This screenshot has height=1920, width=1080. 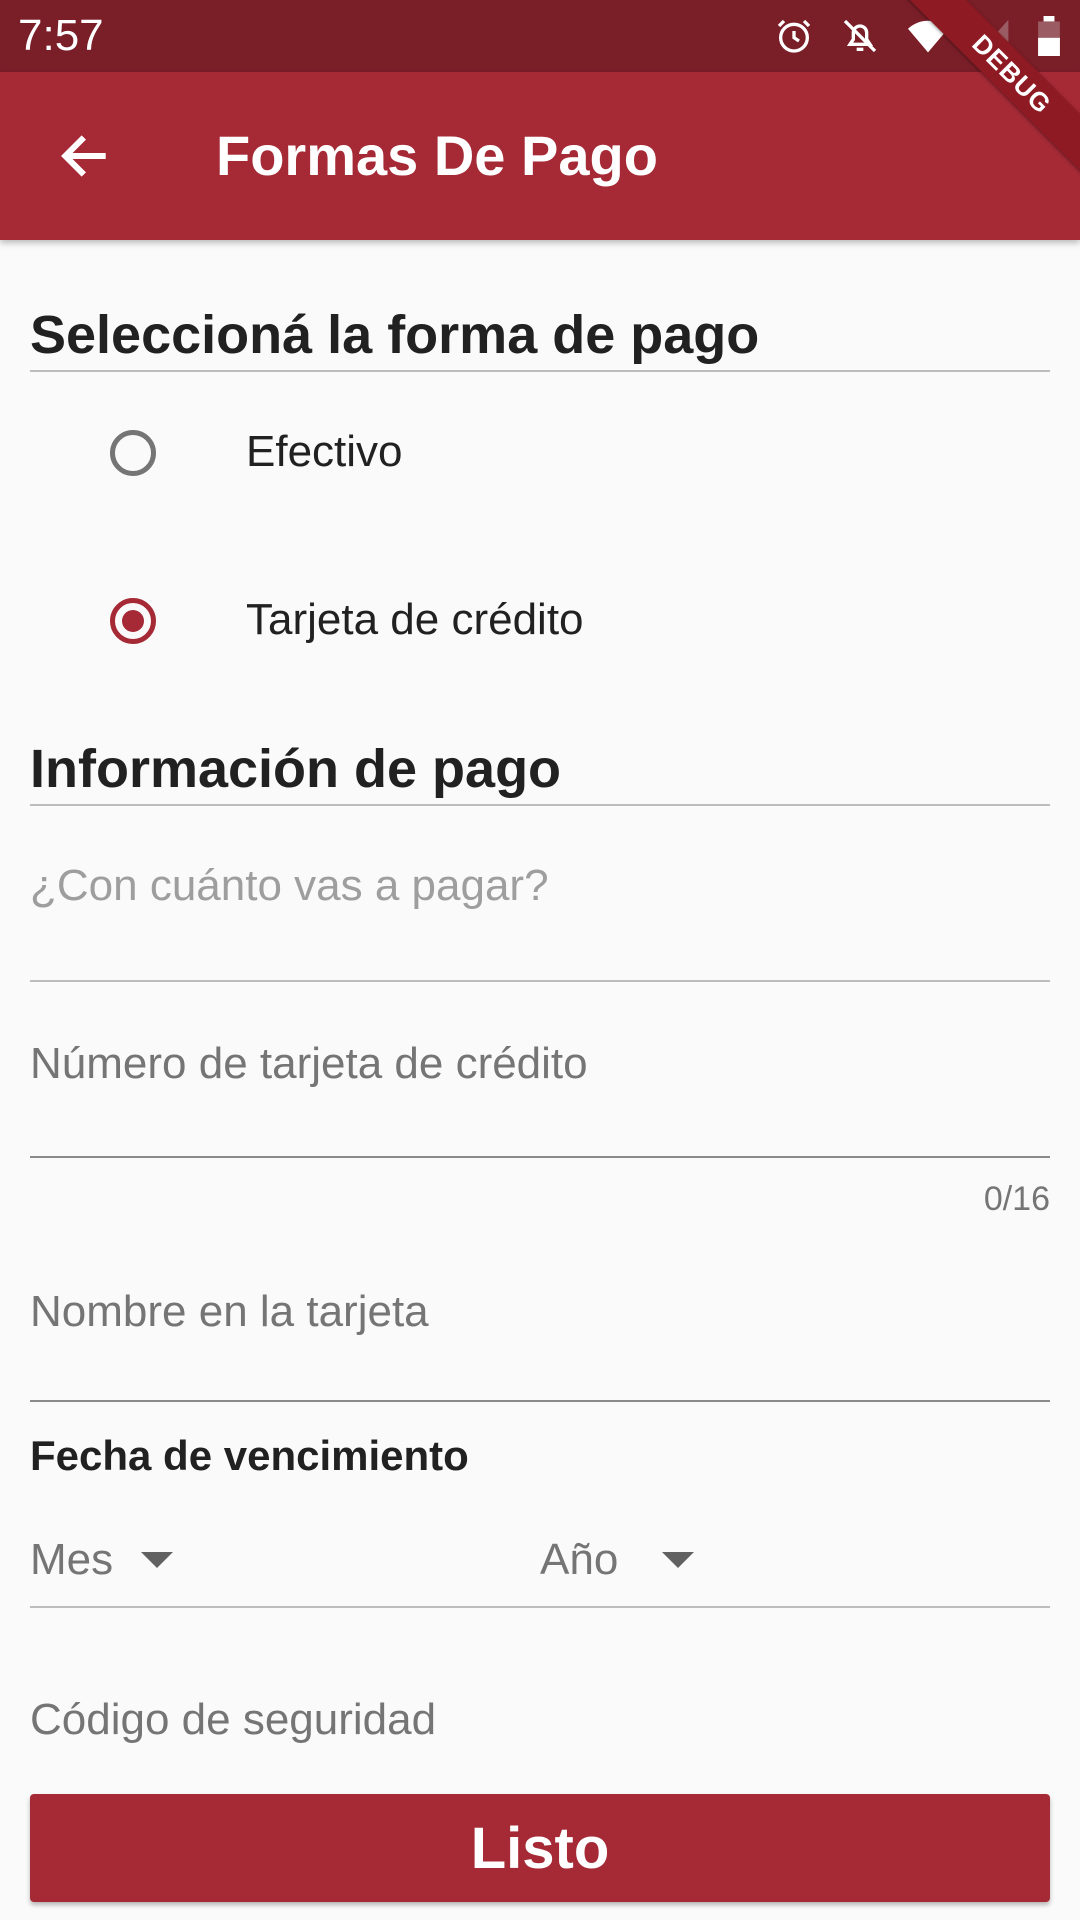 I want to click on app-bar: Formas De Pago, so click(x=540, y=156).